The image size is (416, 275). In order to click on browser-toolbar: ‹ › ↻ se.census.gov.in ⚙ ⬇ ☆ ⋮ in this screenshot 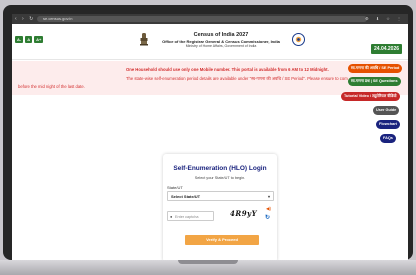, I will do `click(210, 19)`.